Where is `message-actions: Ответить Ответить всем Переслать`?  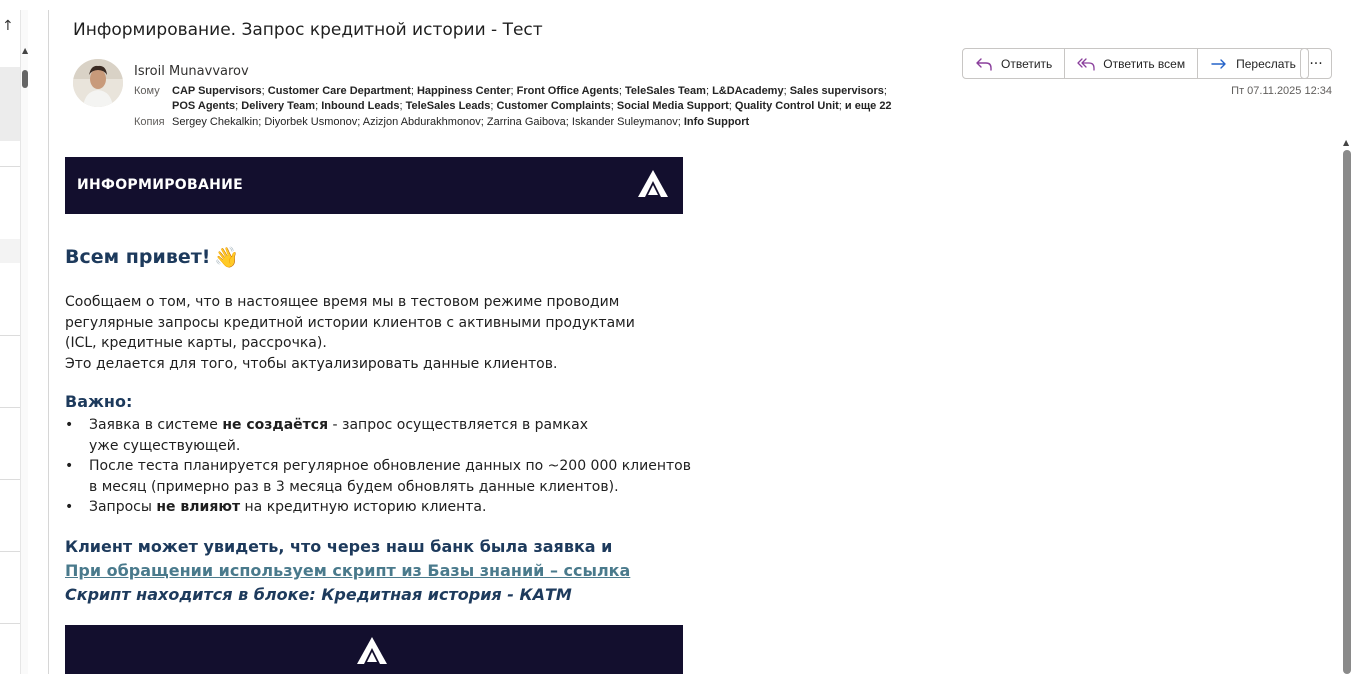
message-actions: Ответить Ответить всем Переслать is located at coordinates (1135, 63).